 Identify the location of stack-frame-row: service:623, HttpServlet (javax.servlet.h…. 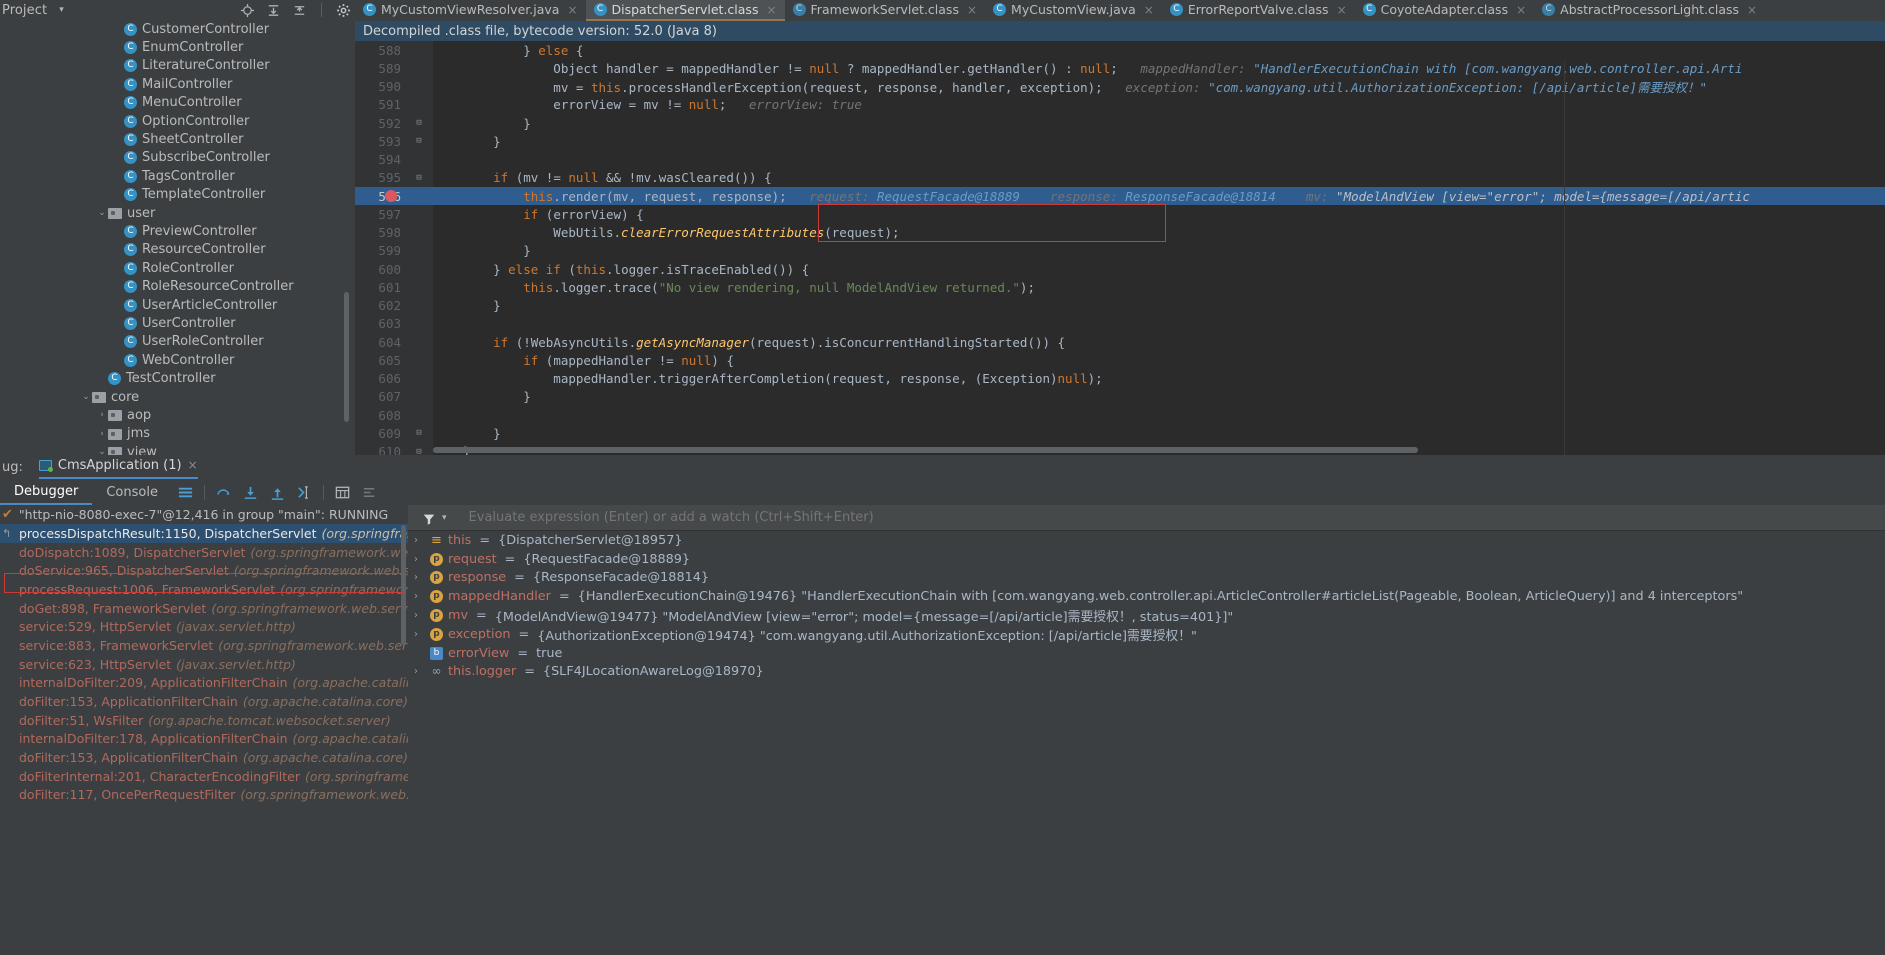
(204, 664).